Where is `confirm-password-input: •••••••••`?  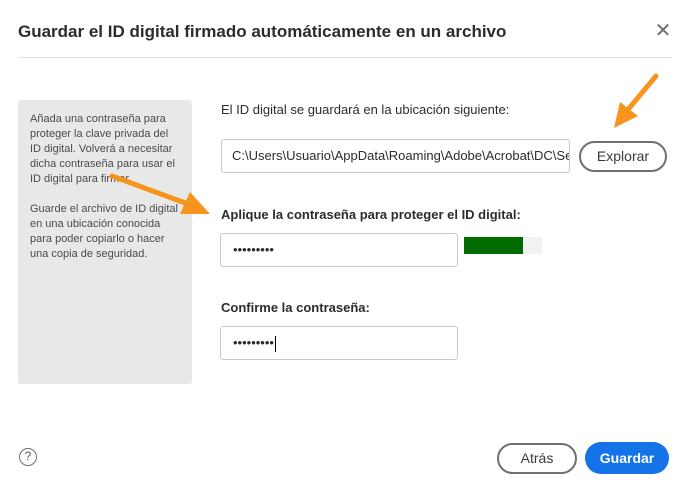 confirm-password-input: ••••••••• is located at coordinates (339, 343).